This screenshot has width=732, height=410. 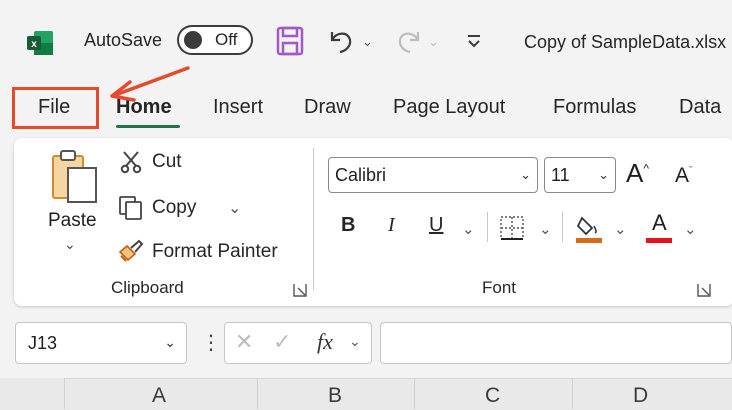 I want to click on fill-color-icon, so click(x=589, y=228).